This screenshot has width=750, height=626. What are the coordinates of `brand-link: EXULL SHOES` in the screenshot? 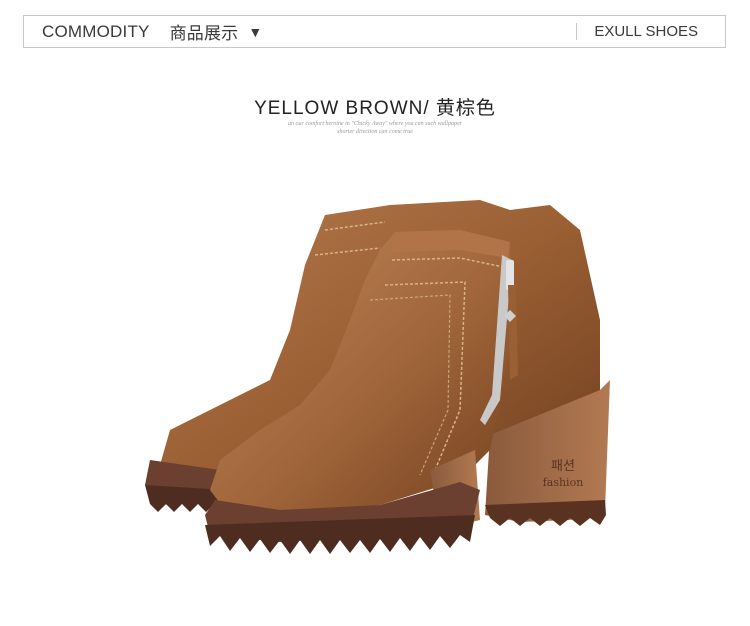 It's located at (646, 31).